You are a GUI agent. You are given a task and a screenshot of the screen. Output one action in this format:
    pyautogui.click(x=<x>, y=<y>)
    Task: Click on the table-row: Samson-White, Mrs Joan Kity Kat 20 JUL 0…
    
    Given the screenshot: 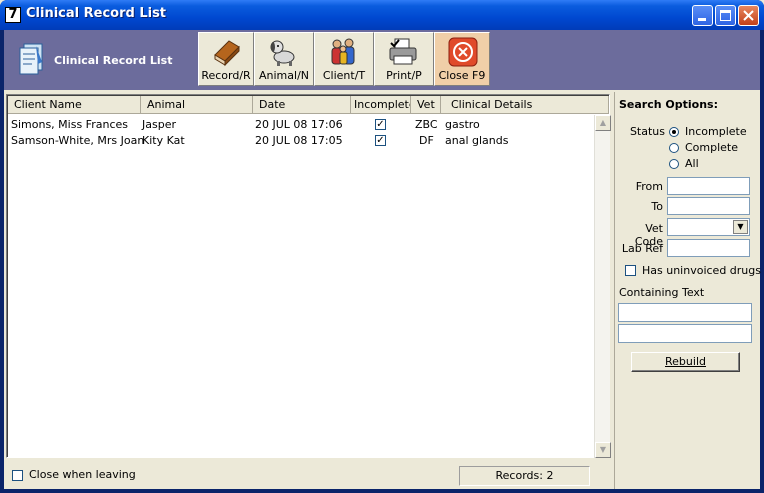 What is the action you would take?
    pyautogui.click(x=299, y=141)
    